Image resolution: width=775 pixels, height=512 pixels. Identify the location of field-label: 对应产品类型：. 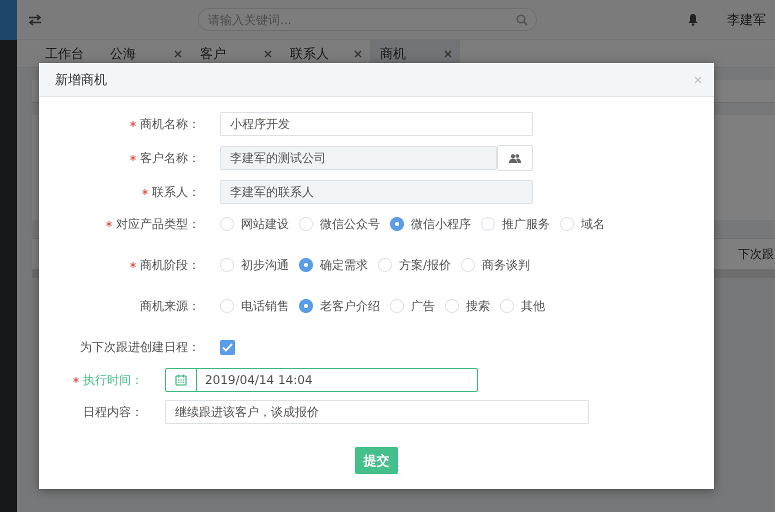
(158, 224).